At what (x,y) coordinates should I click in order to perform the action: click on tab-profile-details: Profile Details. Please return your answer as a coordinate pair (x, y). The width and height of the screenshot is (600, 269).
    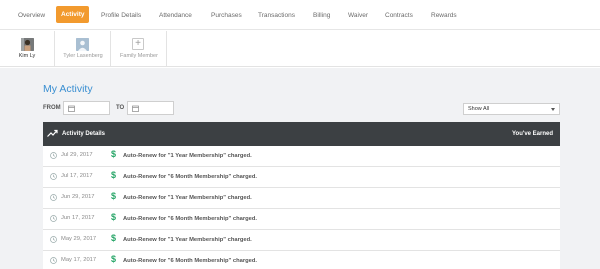
    Looking at the image, I should click on (121, 16).